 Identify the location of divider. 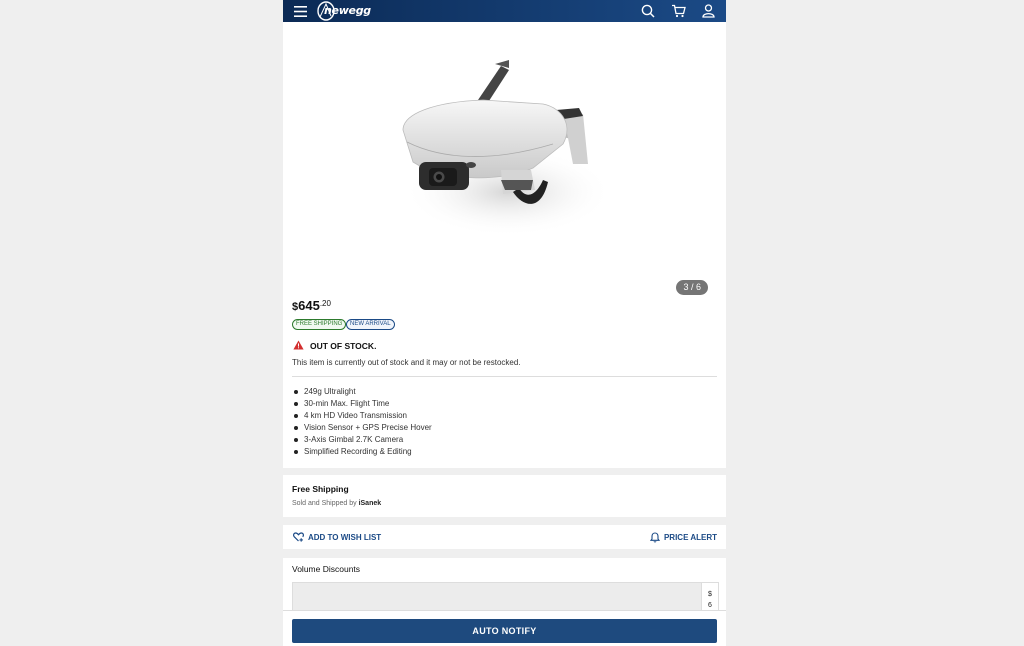
(504, 376).